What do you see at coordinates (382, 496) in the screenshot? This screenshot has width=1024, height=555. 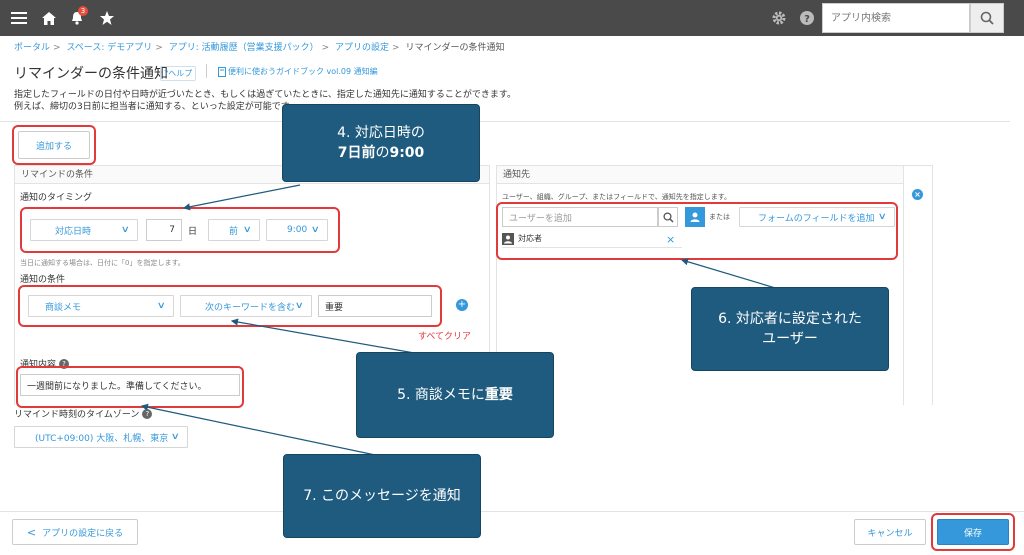 I see `callout-7: 7. このメッセージを通知` at bounding box center [382, 496].